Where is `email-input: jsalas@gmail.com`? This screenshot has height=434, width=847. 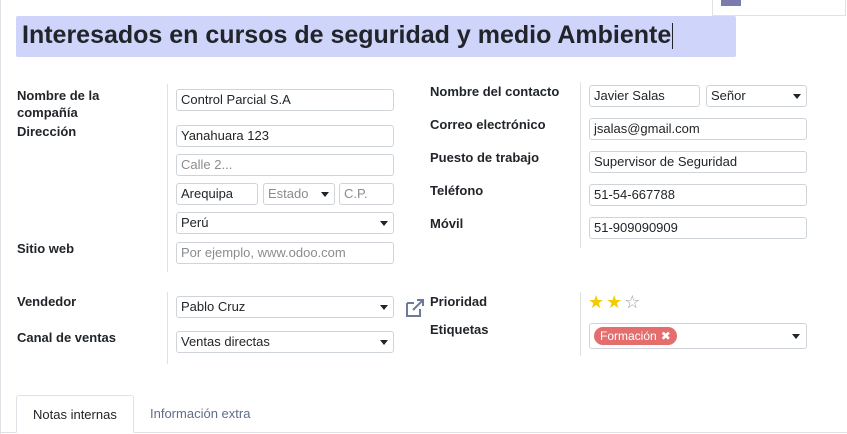
email-input: jsalas@gmail.com is located at coordinates (698, 129).